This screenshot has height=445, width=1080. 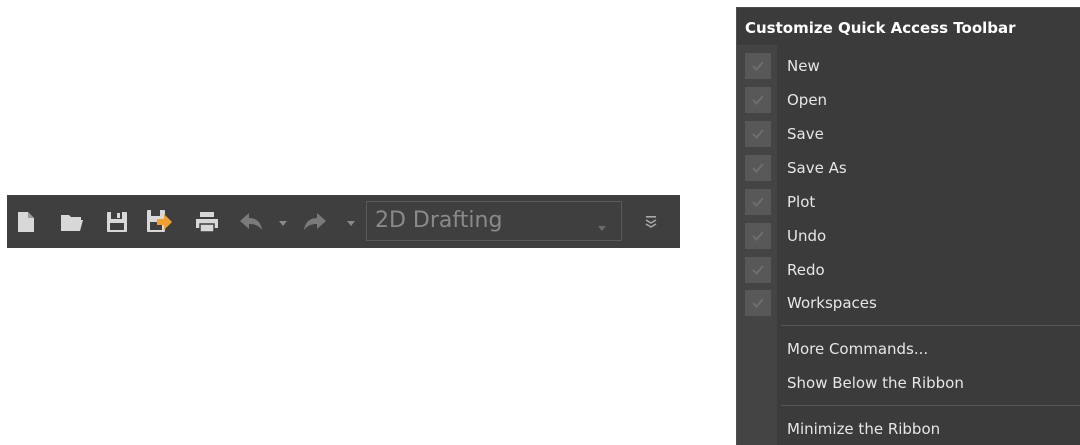 I want to click on new-document-icon, so click(x=26, y=222).